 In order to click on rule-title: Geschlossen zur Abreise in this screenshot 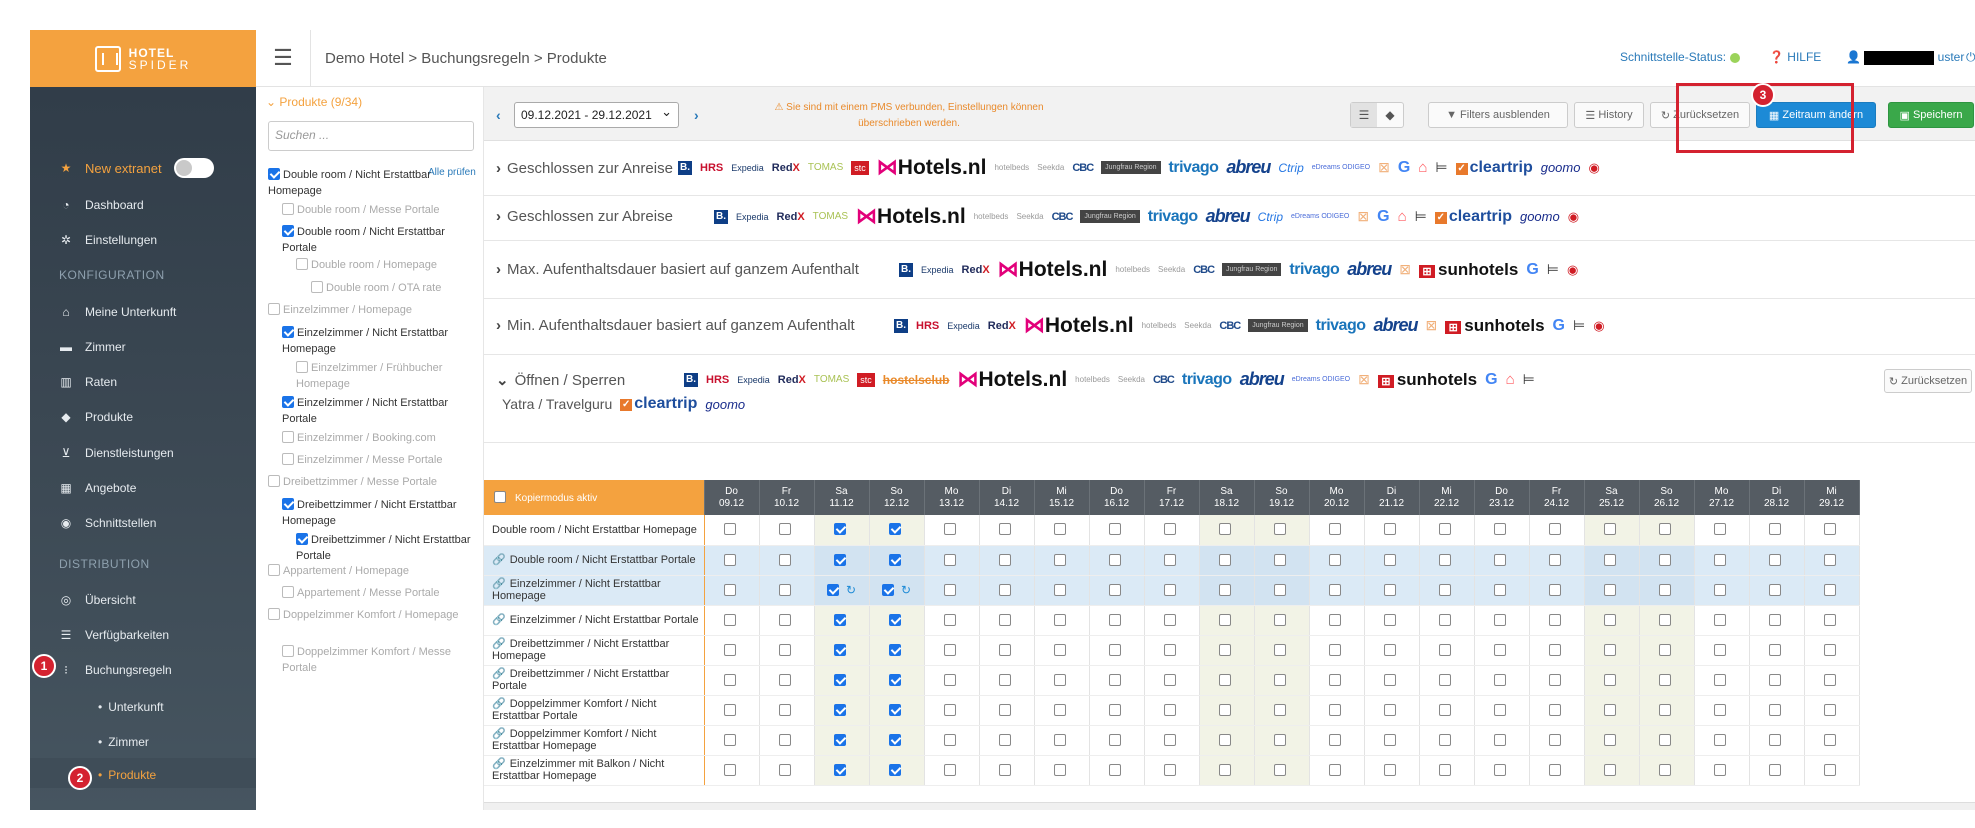, I will do `click(584, 216)`.